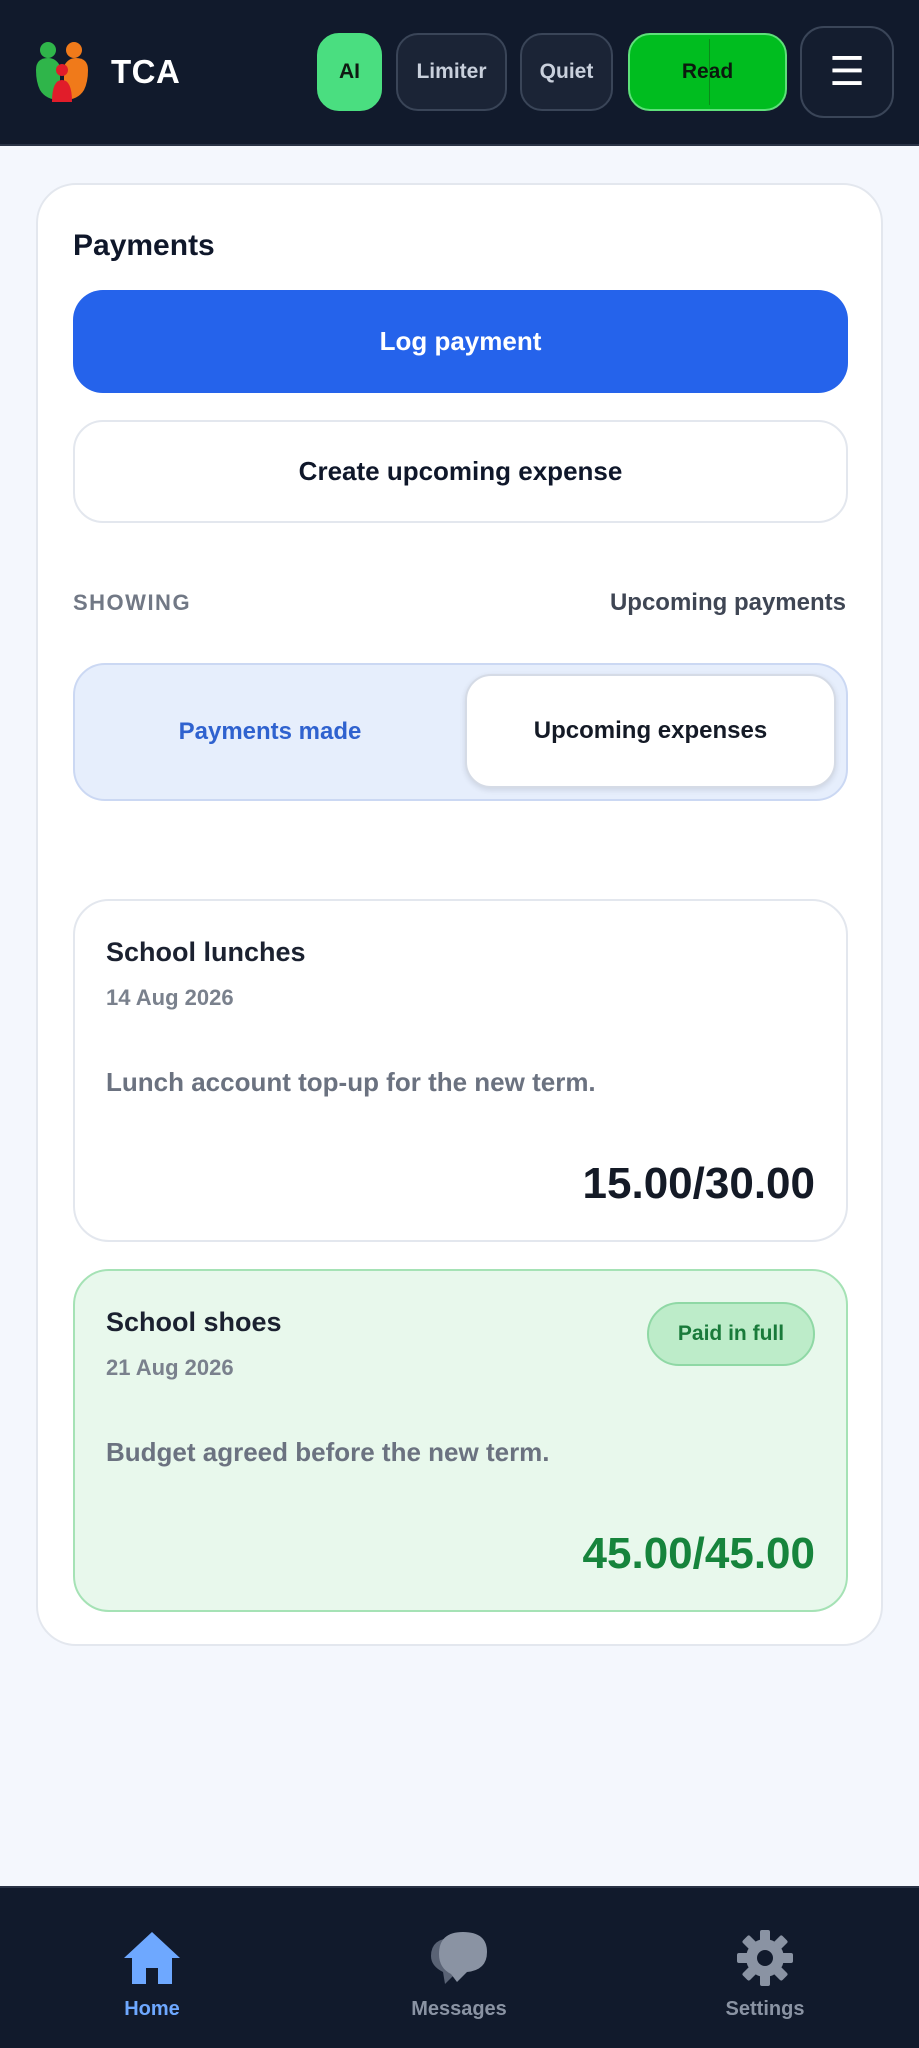  I want to click on expense-date: 21 Aug 2026, so click(170, 1367).